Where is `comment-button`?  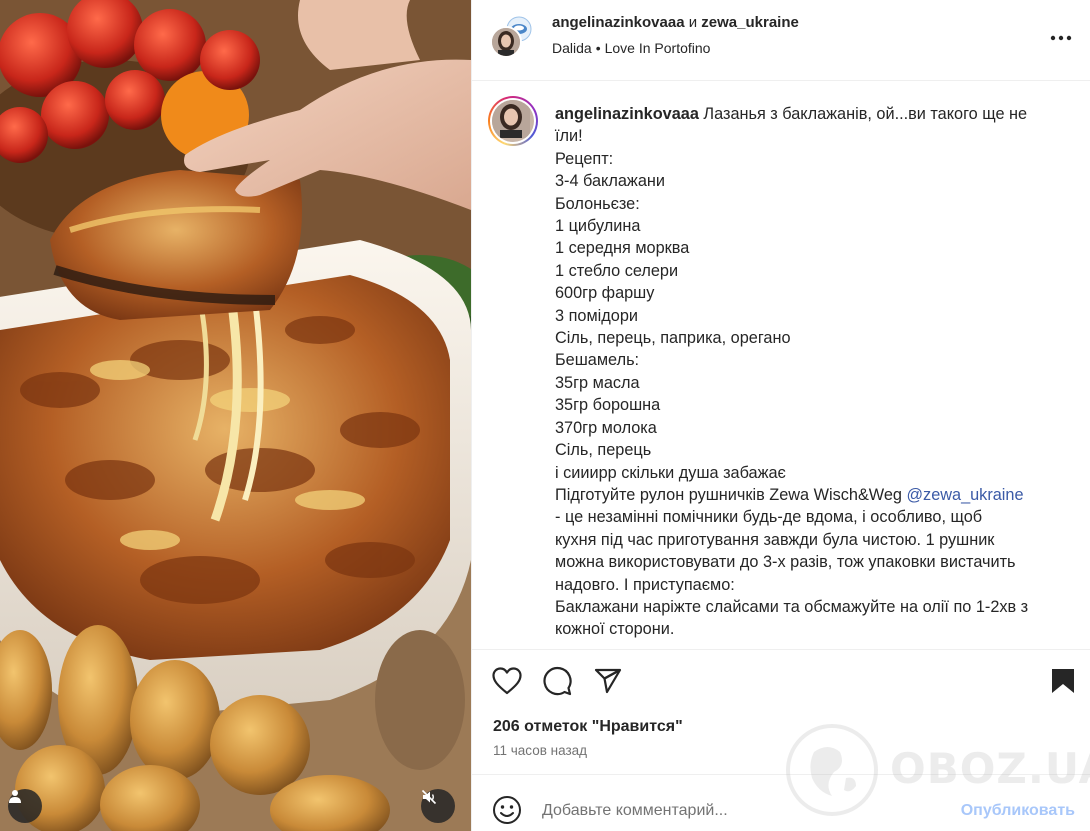 comment-button is located at coordinates (557, 681).